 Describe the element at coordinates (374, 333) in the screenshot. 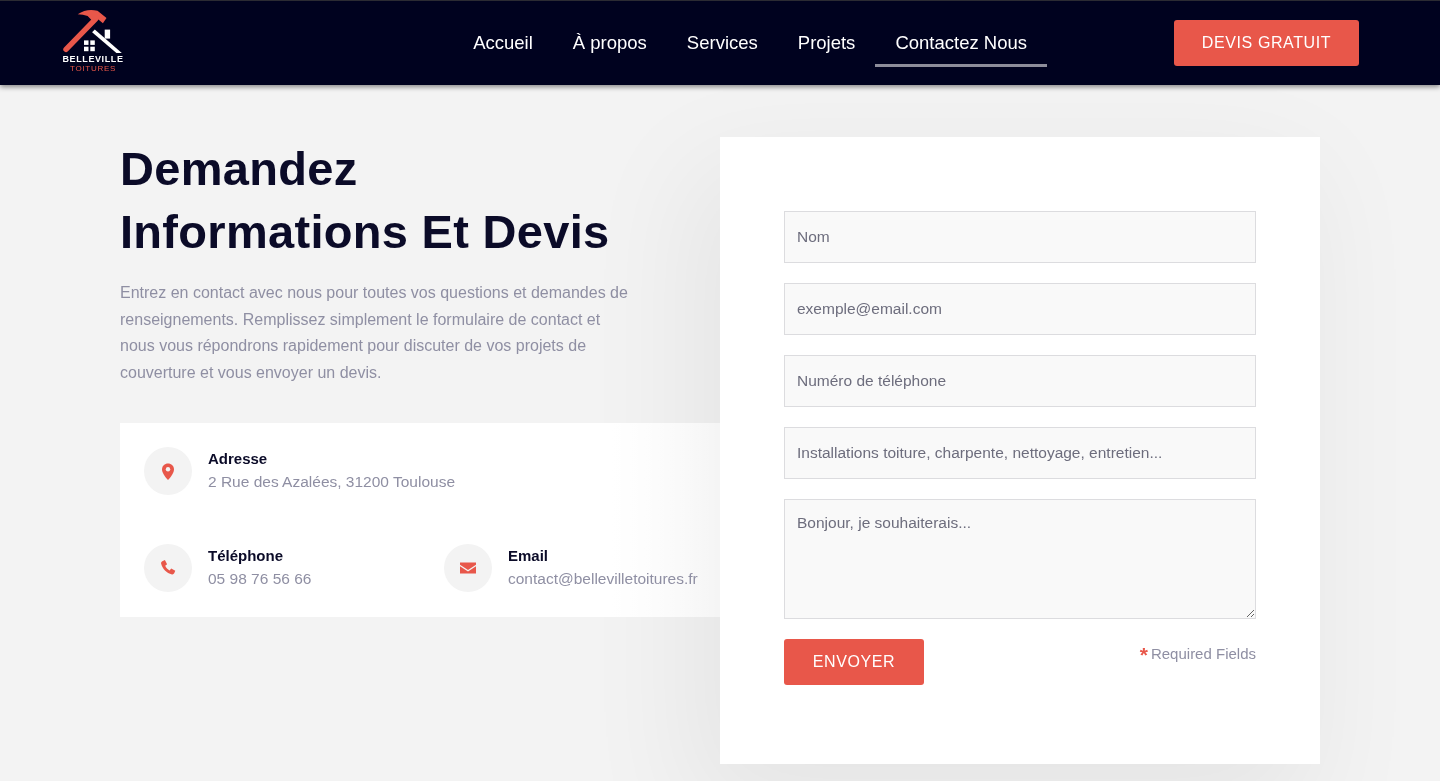

I see `intro-paragraph: Entrez en contact avec nous pour toutes vos questions et demandes de renseignements. Remplissez simplement le formulaire de contact et nous vous répondrons rapidement pour discuter de vos projets de couverture et vous envoyer un devis.` at that location.